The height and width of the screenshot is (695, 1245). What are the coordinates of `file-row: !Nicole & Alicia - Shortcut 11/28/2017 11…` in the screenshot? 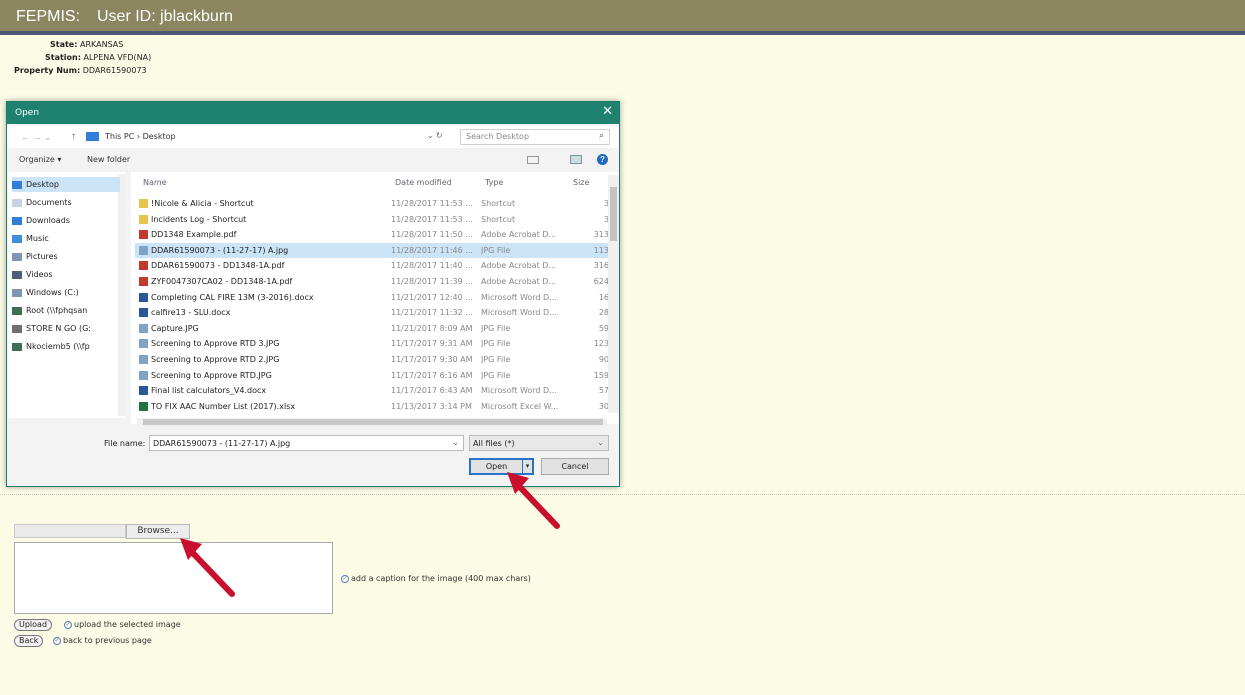 It's located at (373, 203).